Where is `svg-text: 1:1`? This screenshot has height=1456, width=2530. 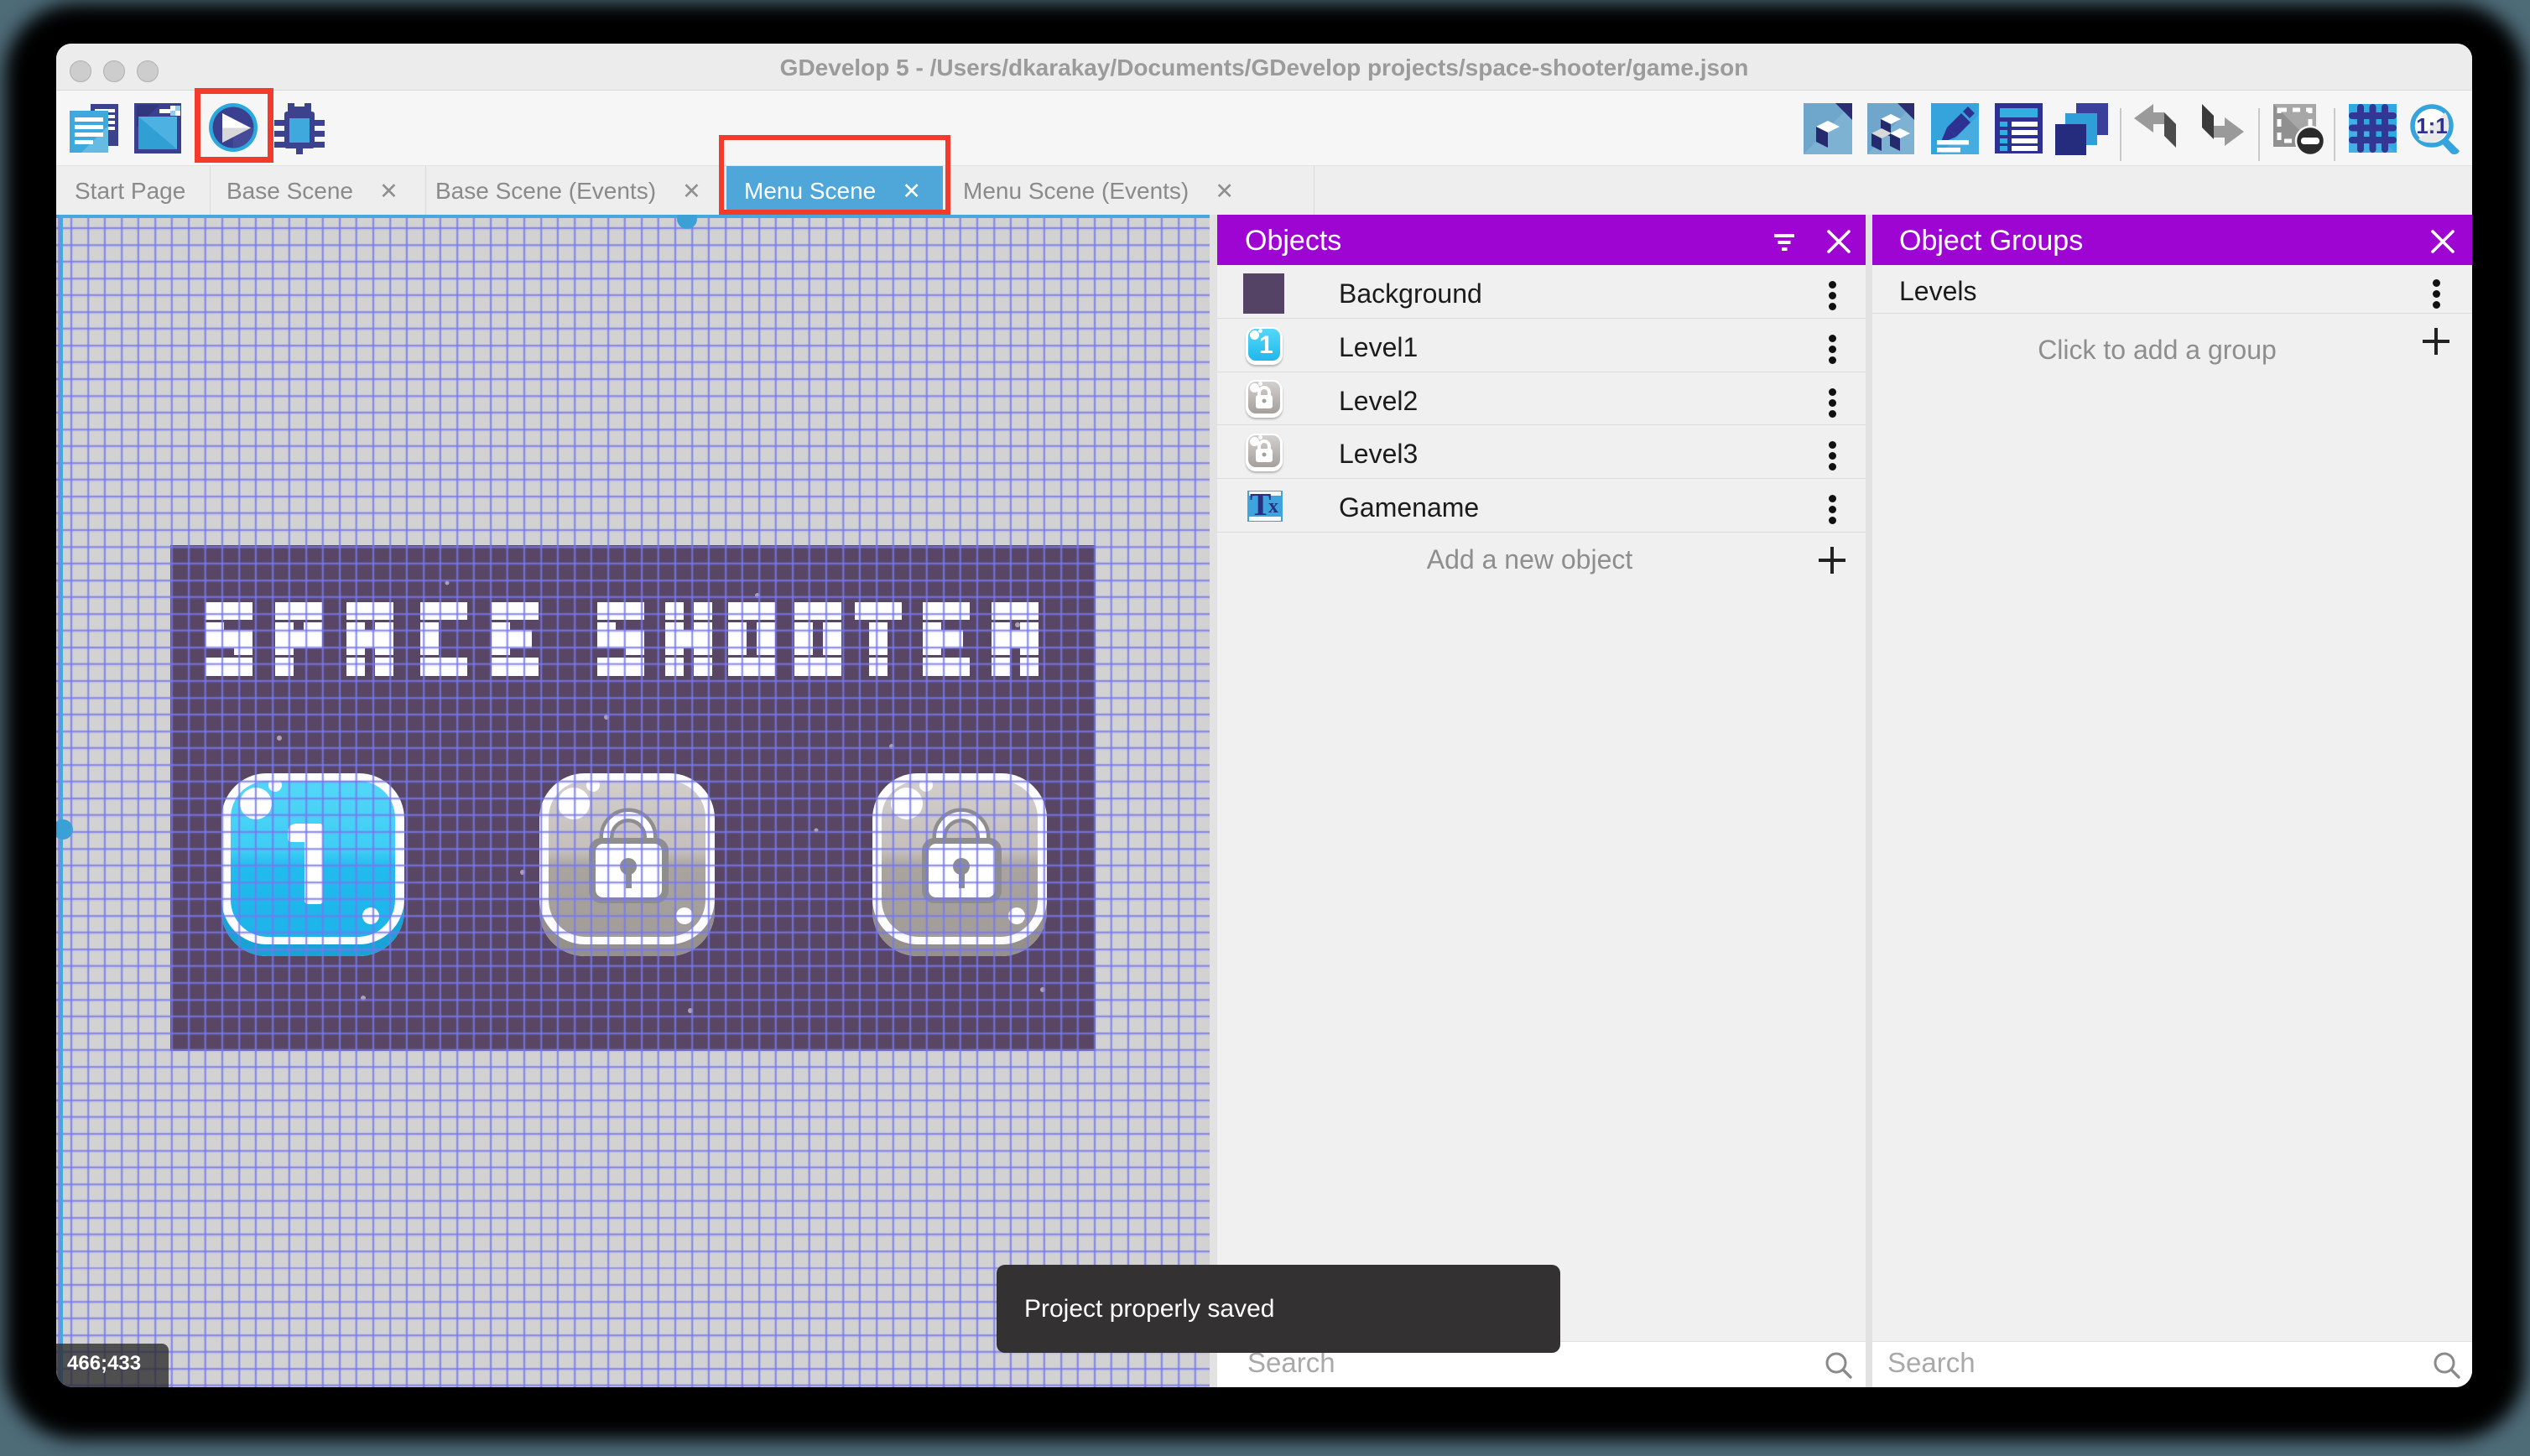 svg-text: 1:1 is located at coordinates (2432, 125).